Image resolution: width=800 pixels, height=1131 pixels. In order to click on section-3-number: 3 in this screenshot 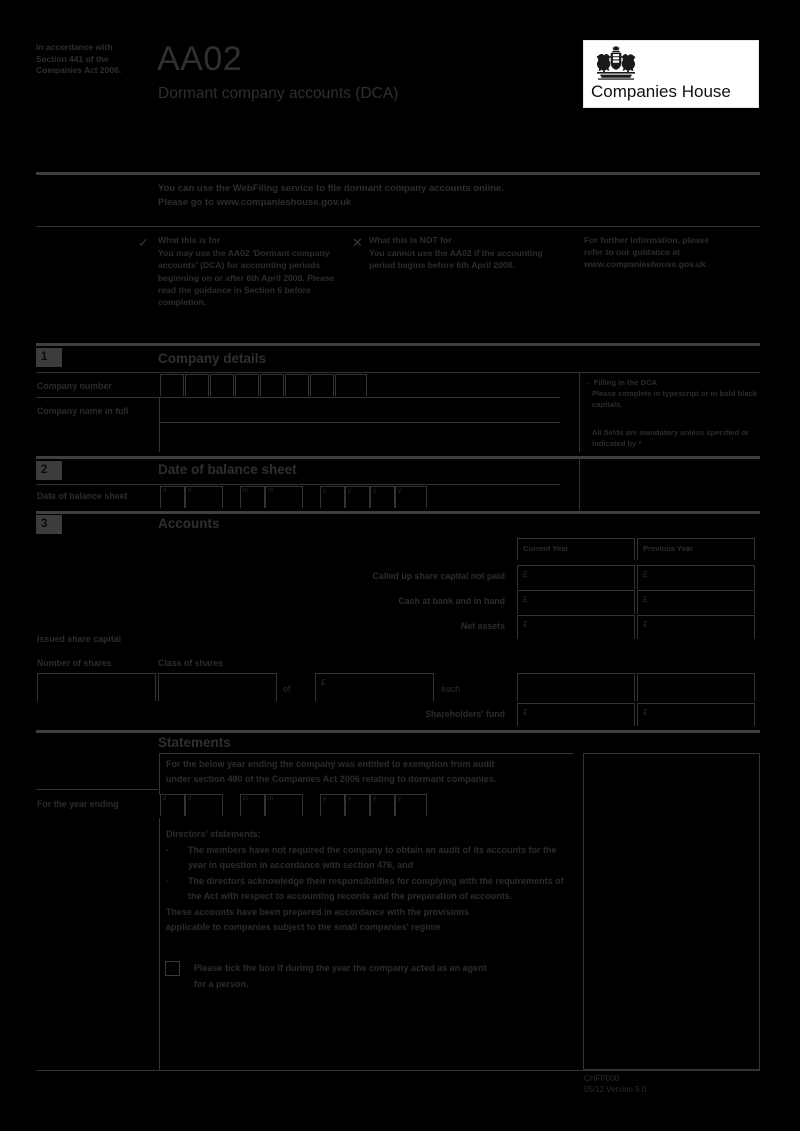, I will do `click(49, 524)`.